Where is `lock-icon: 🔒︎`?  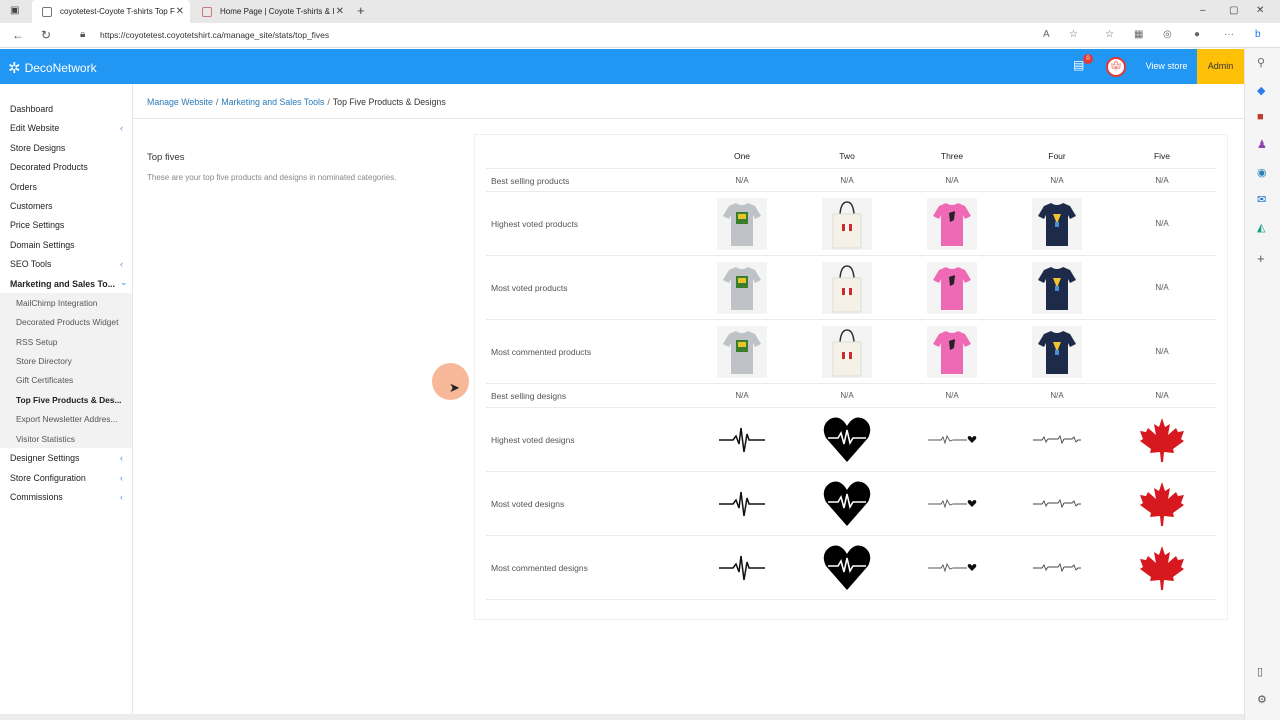
lock-icon: 🔒︎ is located at coordinates (82, 34).